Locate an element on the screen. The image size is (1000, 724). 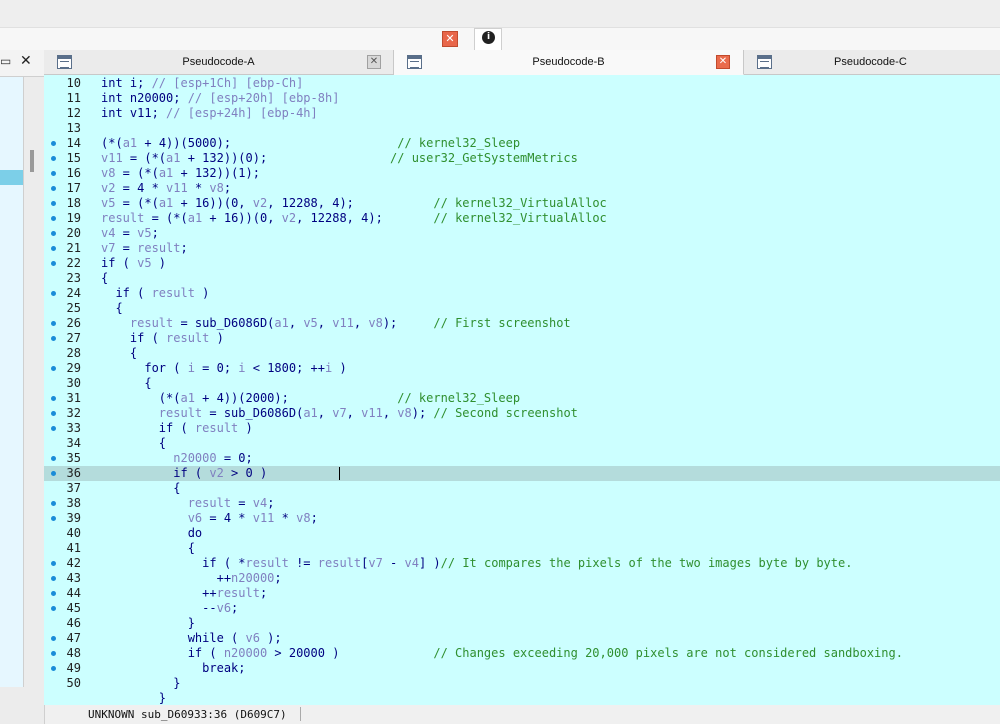
code-line: 28 { is located at coordinates (522, 353).